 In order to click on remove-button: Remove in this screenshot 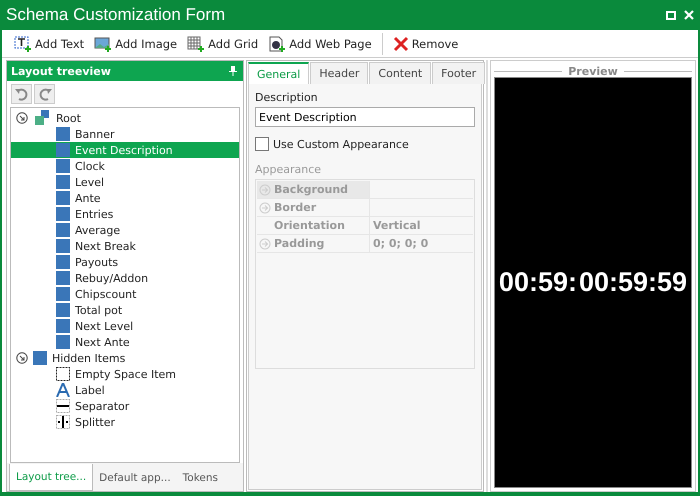, I will do `click(425, 44)`.